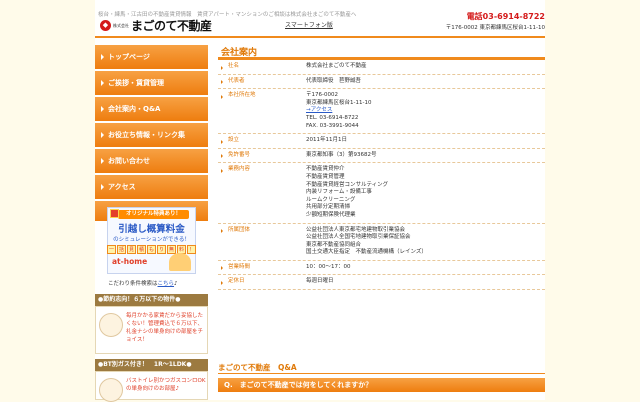 The width and height of the screenshot is (640, 402). I want to click on row-value-line: 毎週日曜日, so click(320, 281).